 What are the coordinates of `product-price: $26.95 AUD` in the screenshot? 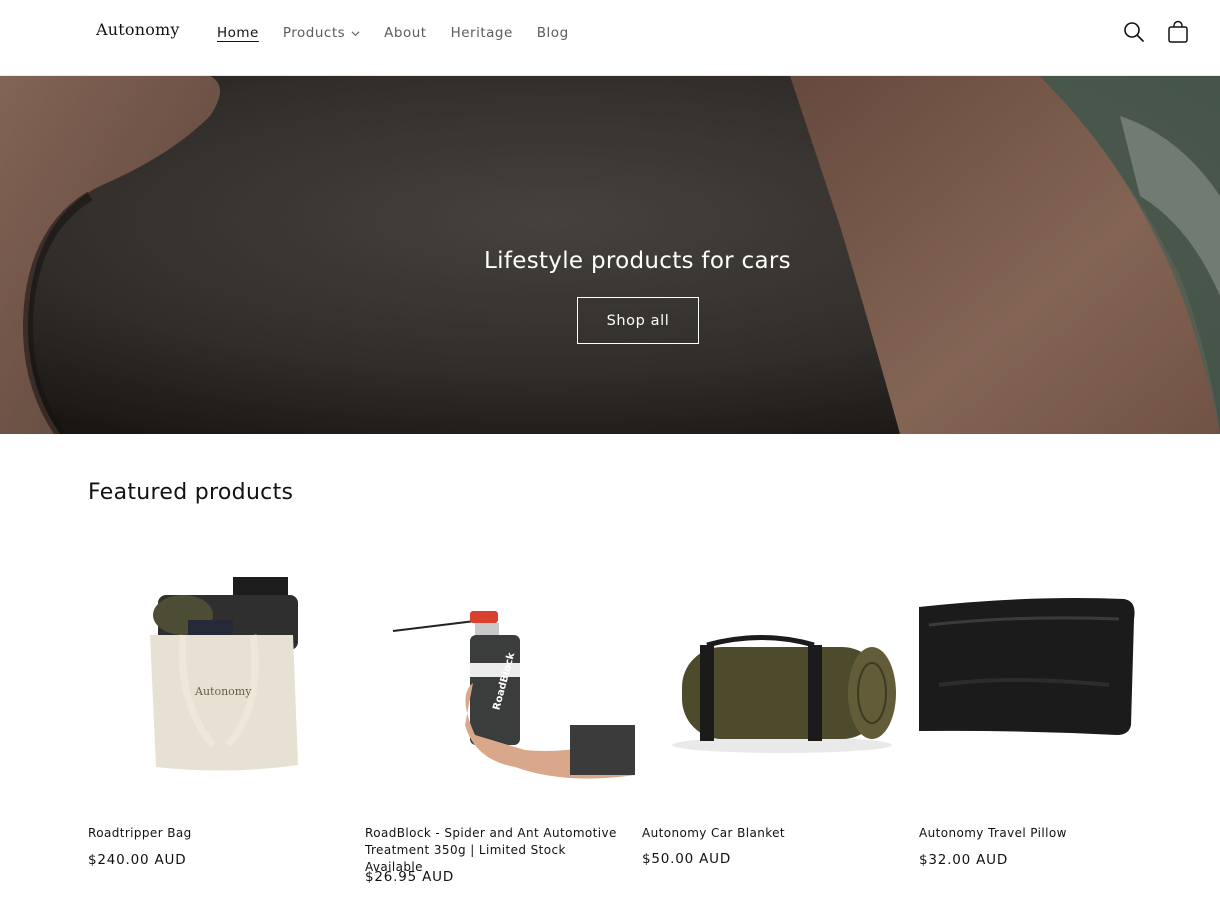 It's located at (410, 877).